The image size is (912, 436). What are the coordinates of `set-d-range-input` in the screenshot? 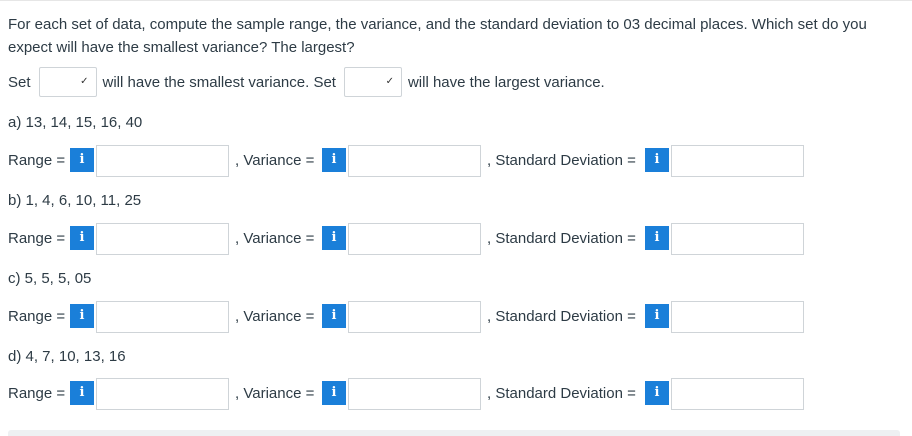 It's located at (162, 394).